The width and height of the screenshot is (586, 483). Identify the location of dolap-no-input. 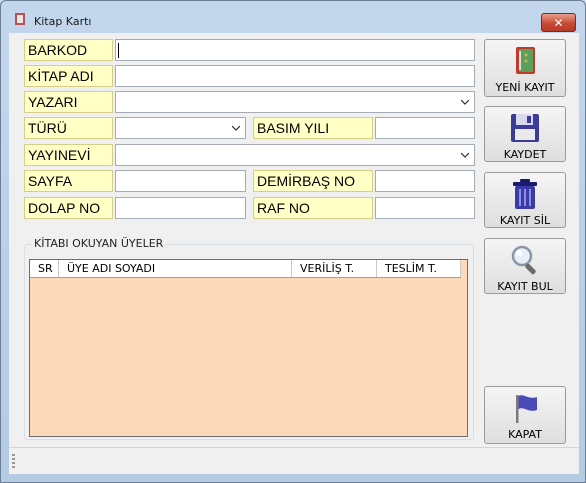
(180, 208).